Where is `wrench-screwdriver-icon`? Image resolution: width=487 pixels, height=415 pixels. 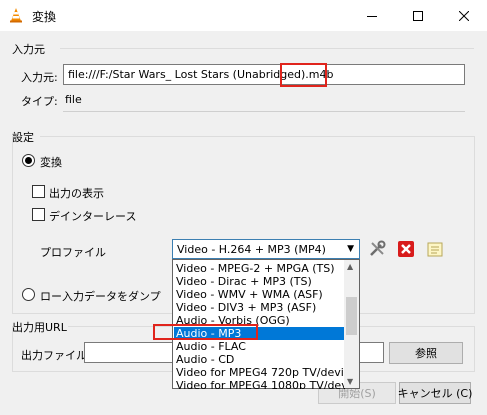
wrench-screwdriver-icon is located at coordinates (378, 248).